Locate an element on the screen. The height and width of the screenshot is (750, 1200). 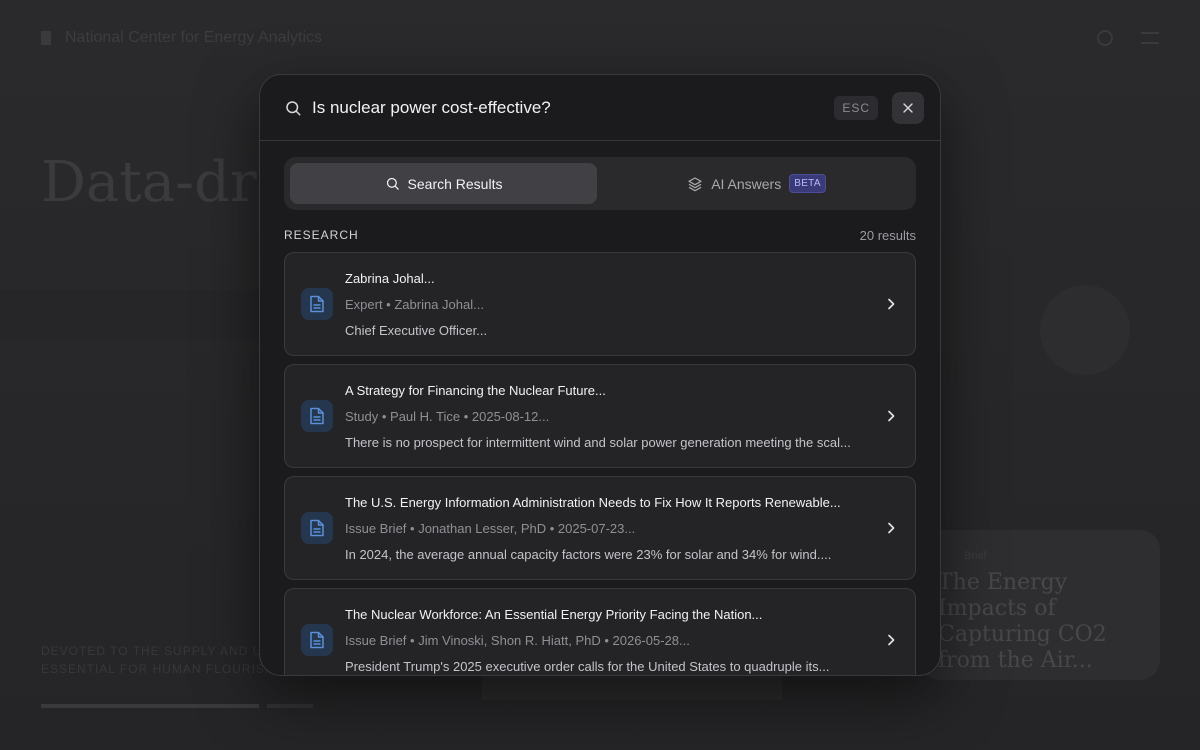
background-image-strip is located at coordinates (130, 315).